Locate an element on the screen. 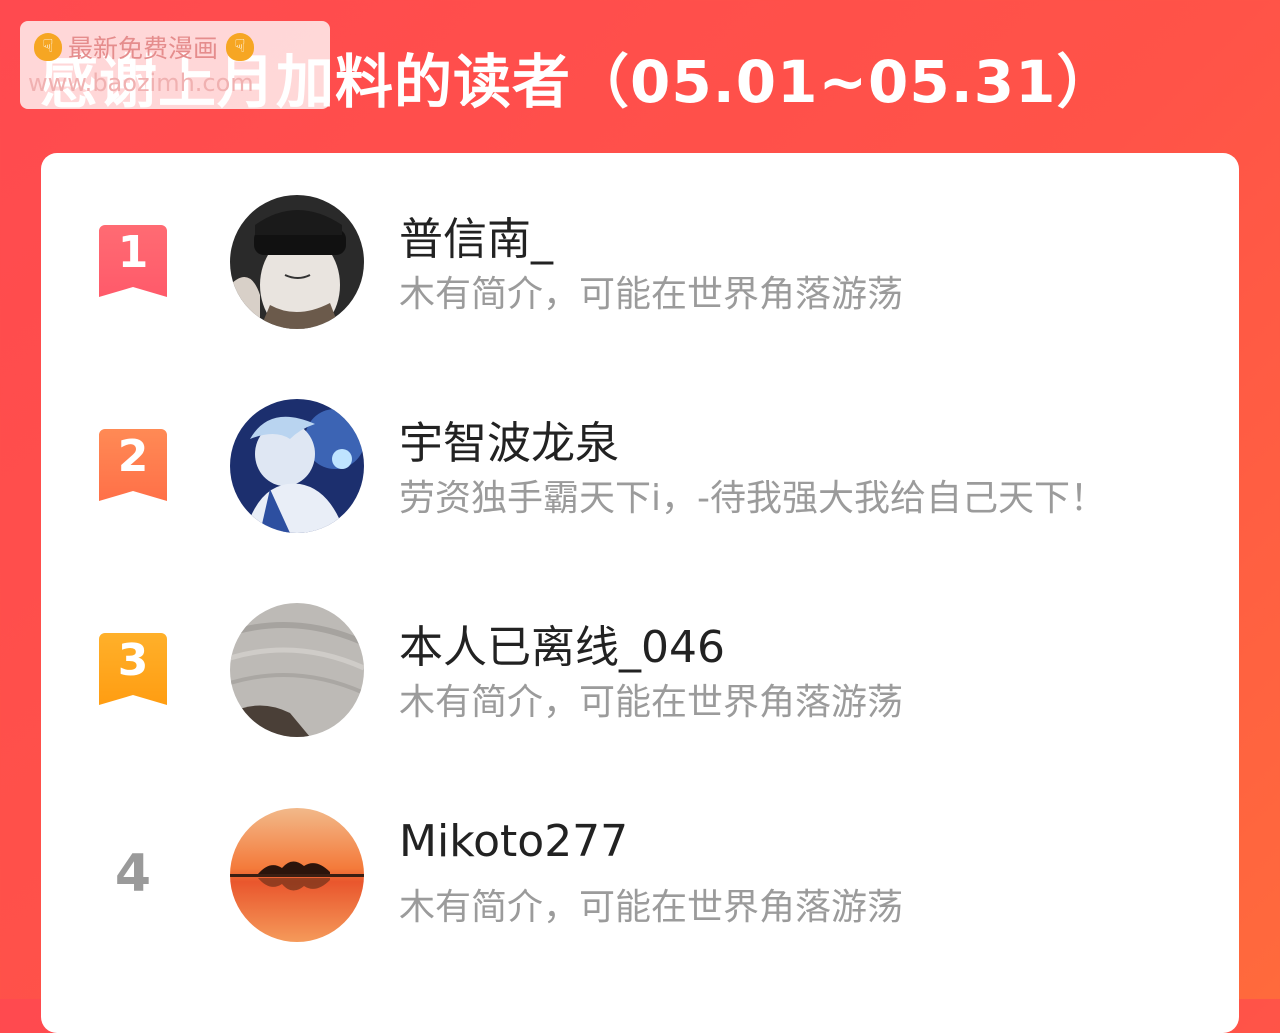 This screenshot has width=1280, height=1033. reader-name: Mikoto277 is located at coordinates (514, 841).